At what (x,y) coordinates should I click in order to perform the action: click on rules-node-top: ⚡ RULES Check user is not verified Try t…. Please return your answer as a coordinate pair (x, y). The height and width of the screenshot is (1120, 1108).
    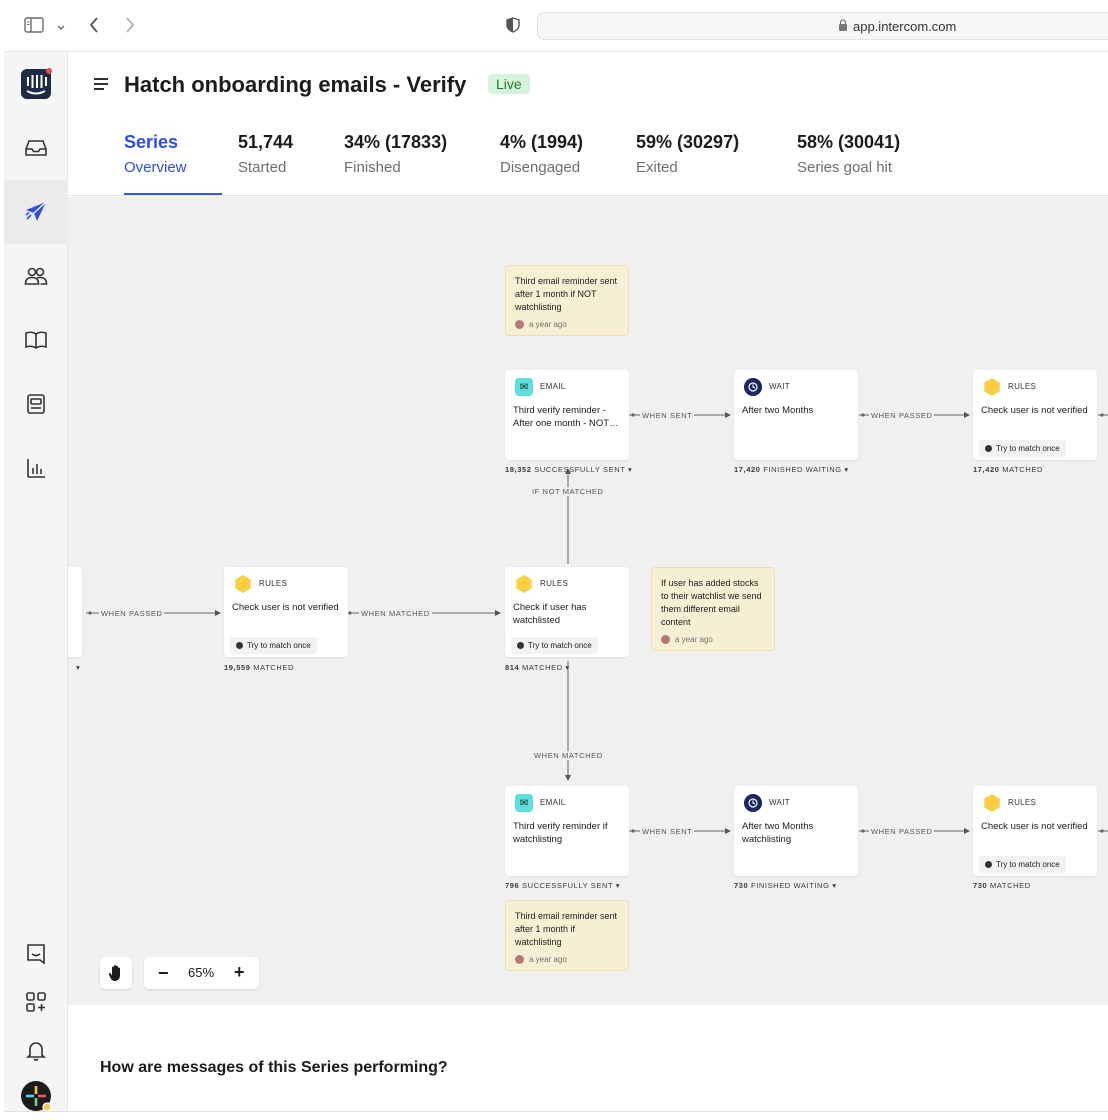
    Looking at the image, I should click on (1035, 415).